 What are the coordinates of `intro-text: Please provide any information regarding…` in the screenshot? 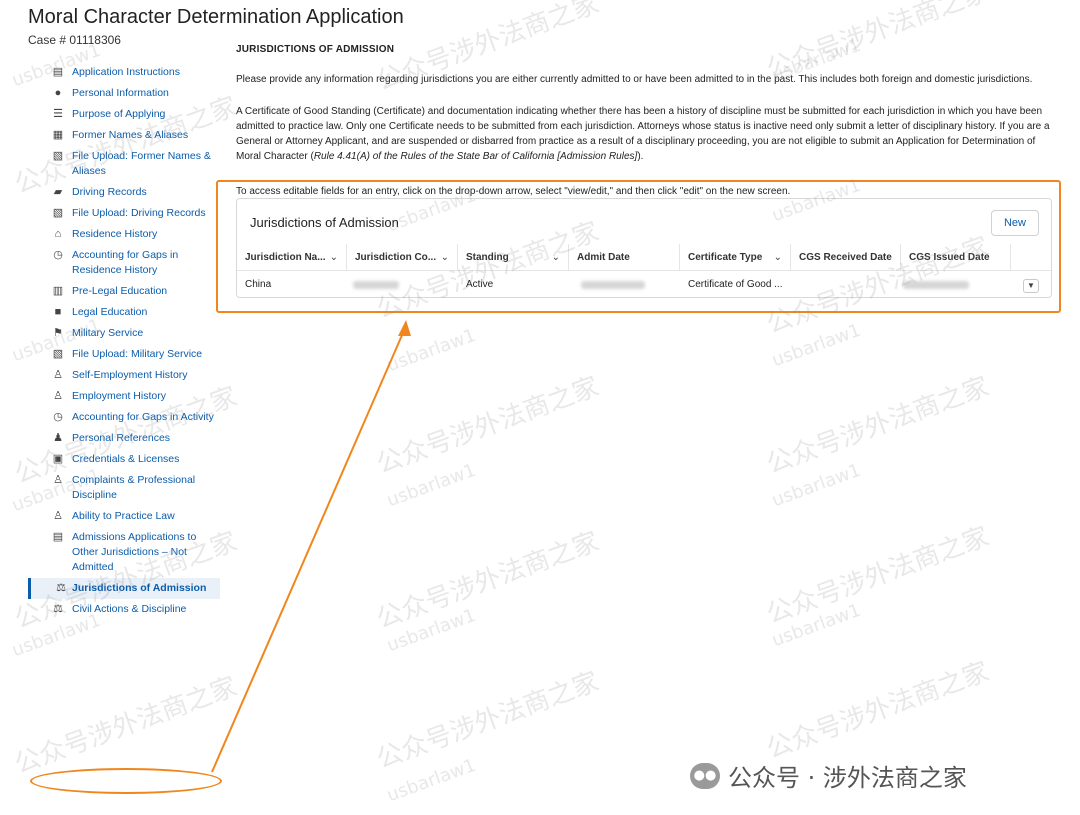 It's located at (634, 79).